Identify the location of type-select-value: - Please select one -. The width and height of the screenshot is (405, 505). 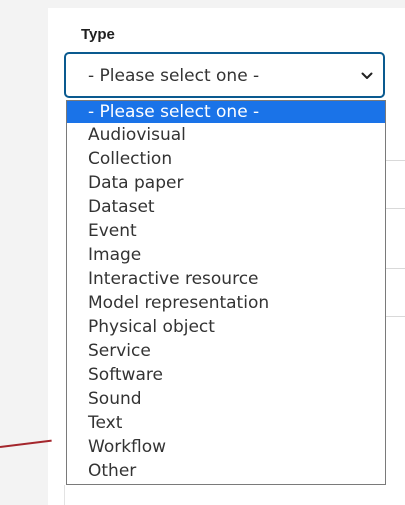
(174, 76).